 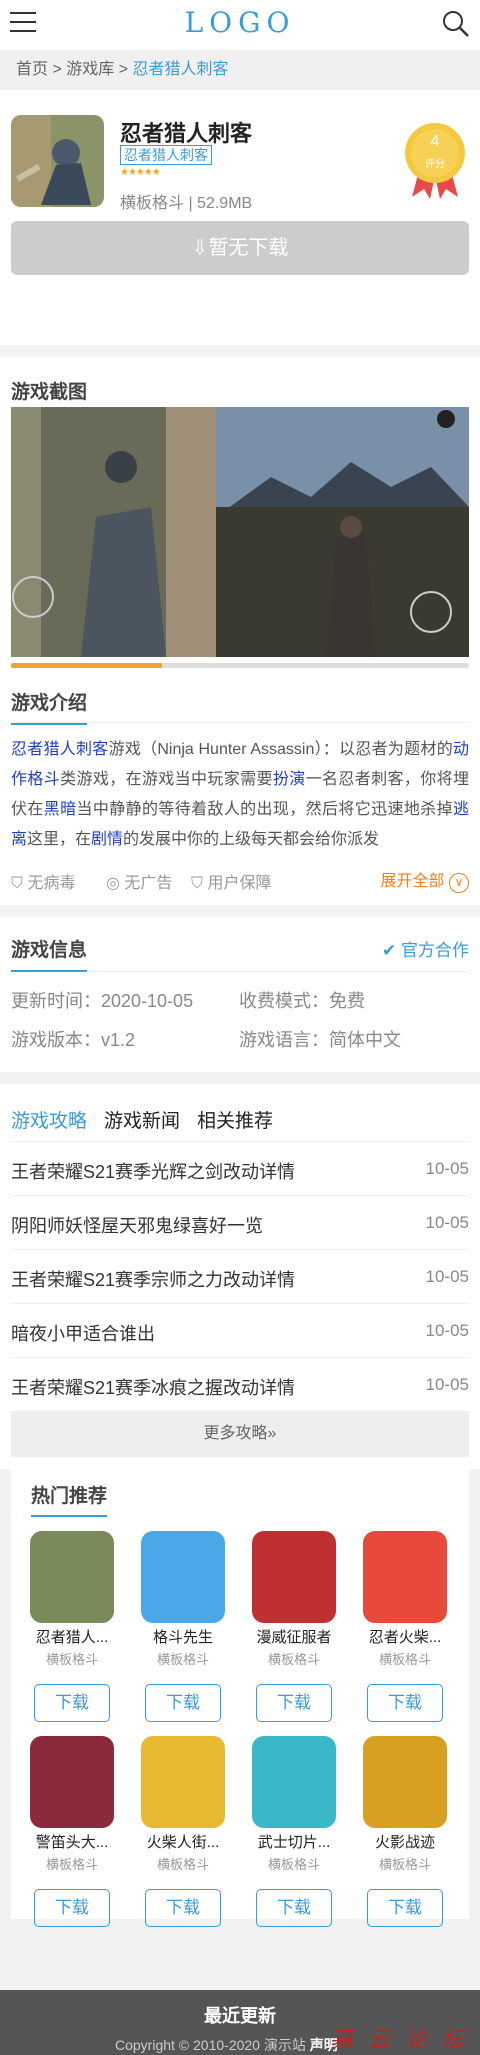 I want to click on screenshot-image, so click(x=240, y=532).